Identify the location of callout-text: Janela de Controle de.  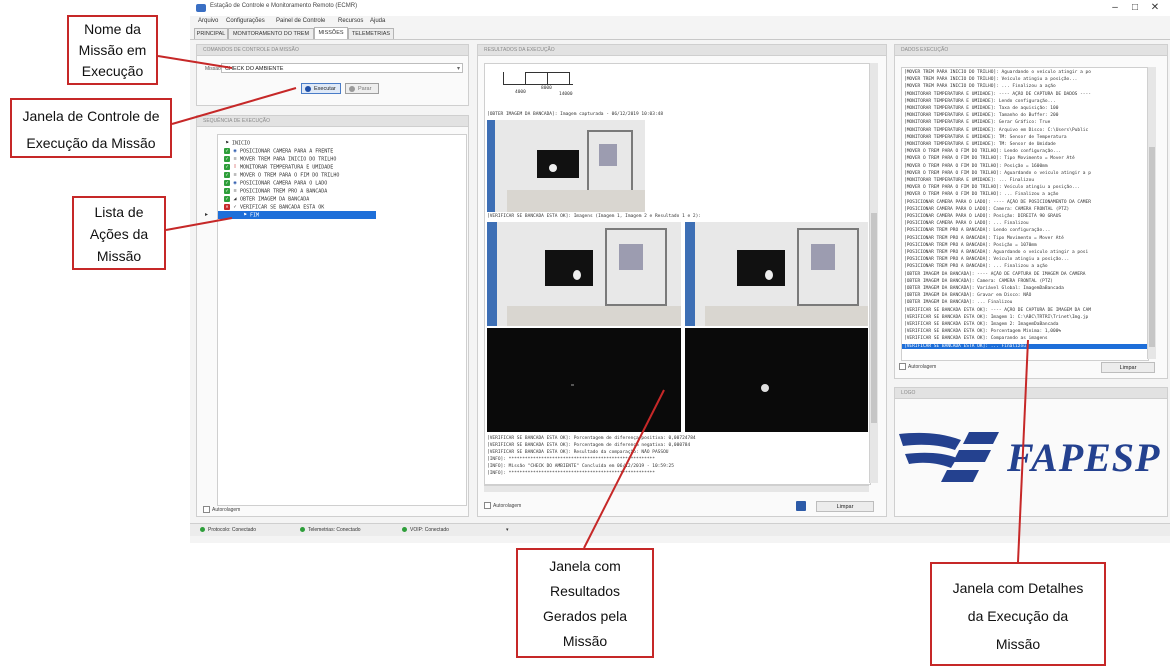
(91, 116).